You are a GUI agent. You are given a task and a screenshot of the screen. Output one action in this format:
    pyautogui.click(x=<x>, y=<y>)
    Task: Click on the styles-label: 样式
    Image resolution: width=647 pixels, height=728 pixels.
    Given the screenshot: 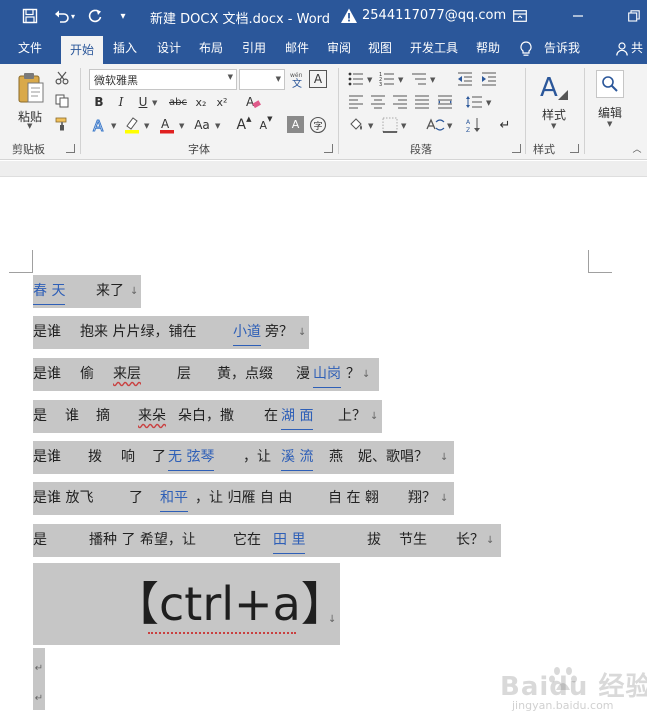 What is the action you would take?
    pyautogui.click(x=554, y=114)
    